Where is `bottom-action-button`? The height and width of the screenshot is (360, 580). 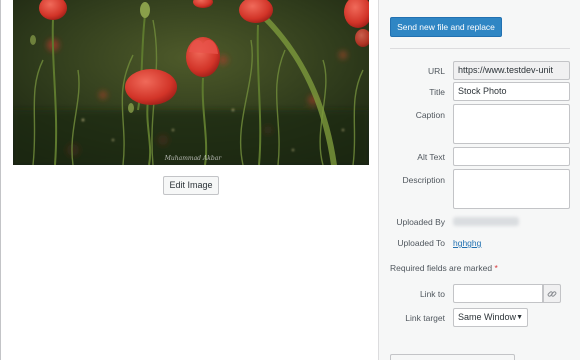 bottom-action-button is located at coordinates (452, 357).